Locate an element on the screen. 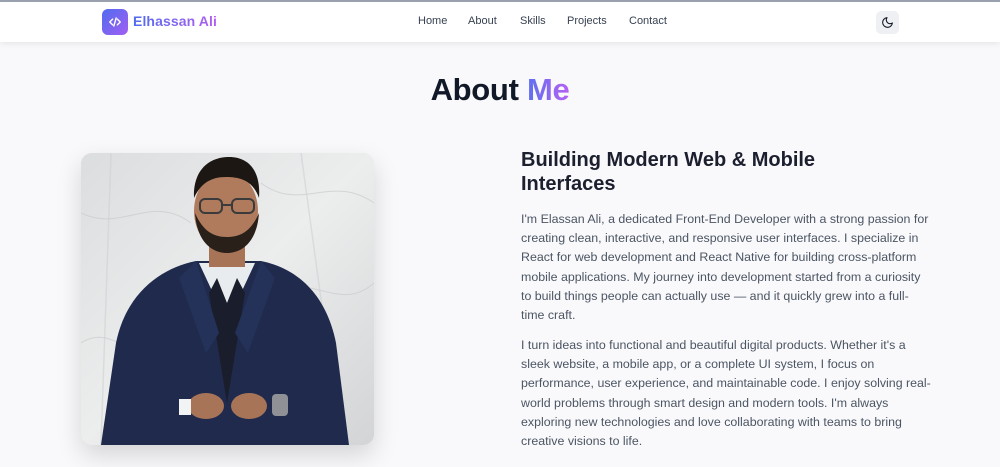 The height and width of the screenshot is (467, 1000). nav-link-about: About is located at coordinates (482, 21).